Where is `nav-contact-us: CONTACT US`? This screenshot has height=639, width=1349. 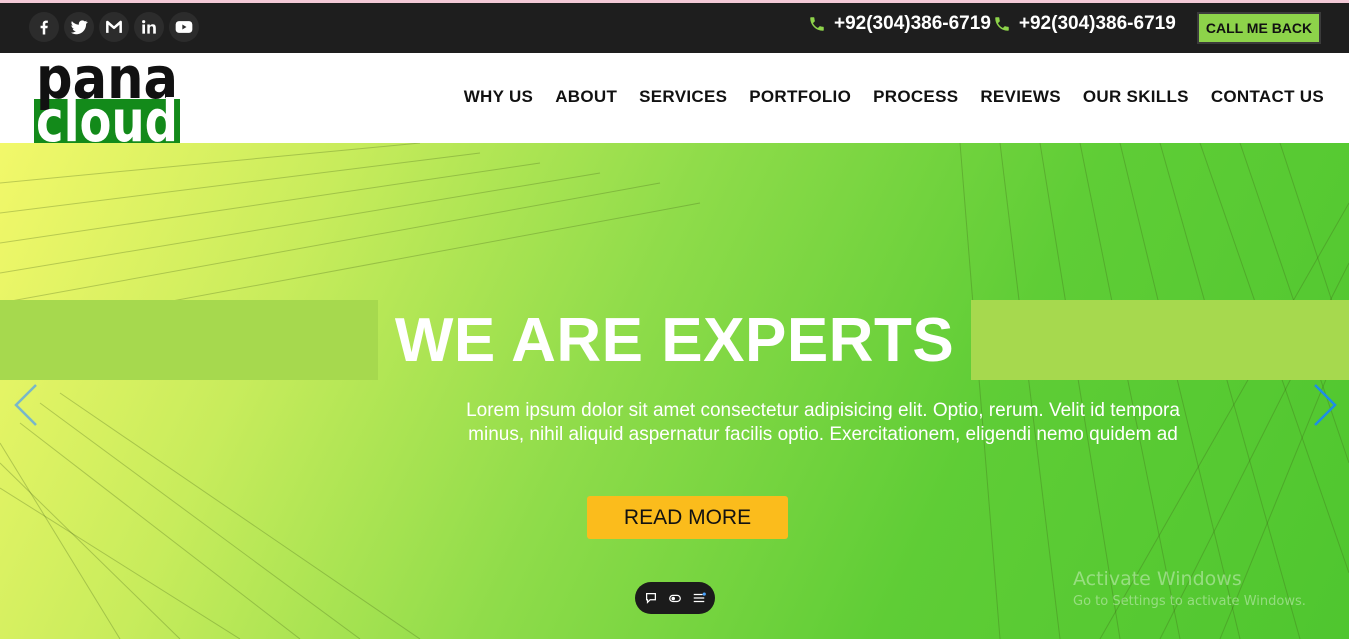
nav-contact-us: CONTACT US is located at coordinates (1267, 97).